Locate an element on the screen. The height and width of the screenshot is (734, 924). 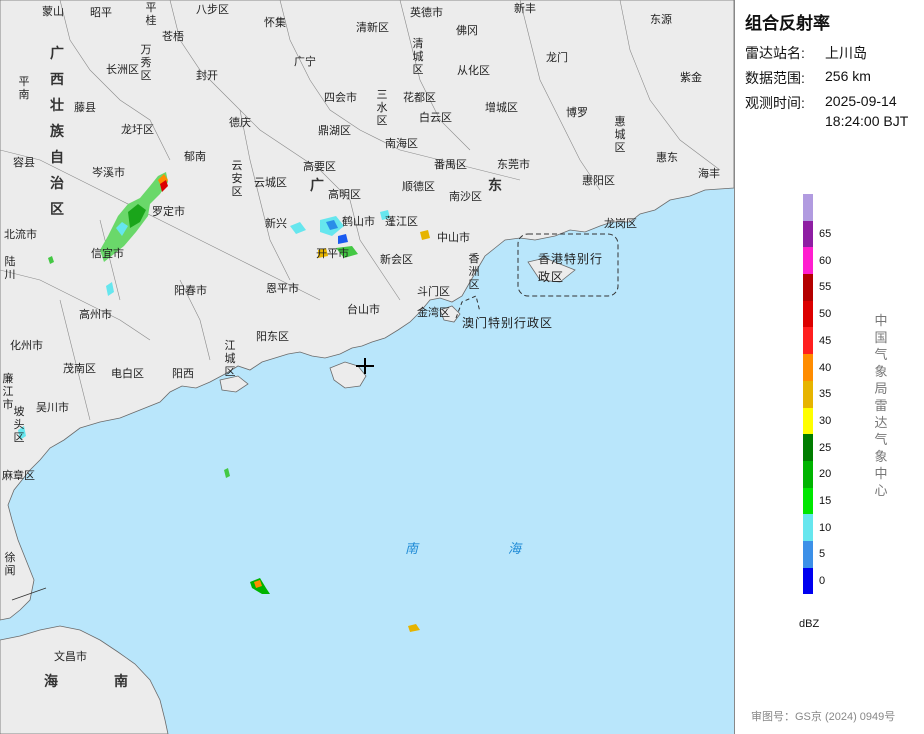
legend-tick-label: 50 is located at coordinates (825, 314).